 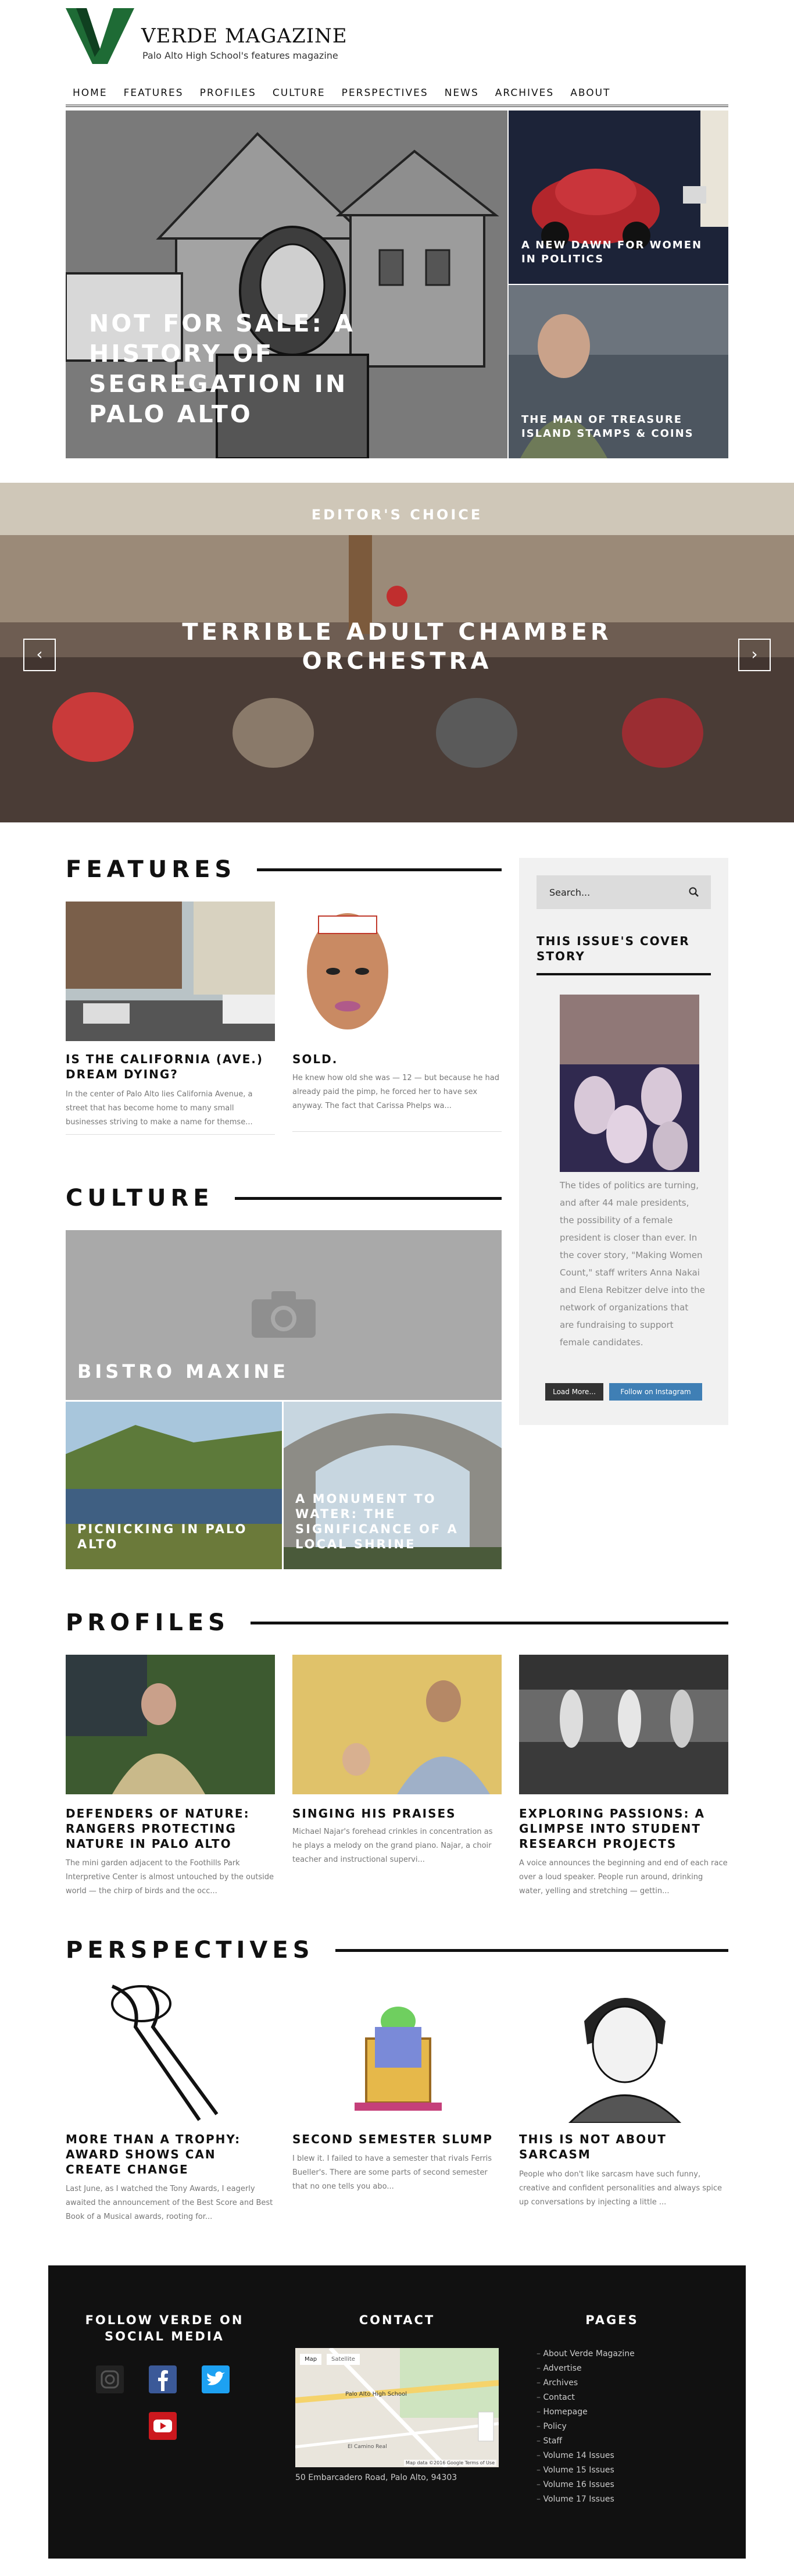 I want to click on chair-illustration, so click(x=398, y=2059).